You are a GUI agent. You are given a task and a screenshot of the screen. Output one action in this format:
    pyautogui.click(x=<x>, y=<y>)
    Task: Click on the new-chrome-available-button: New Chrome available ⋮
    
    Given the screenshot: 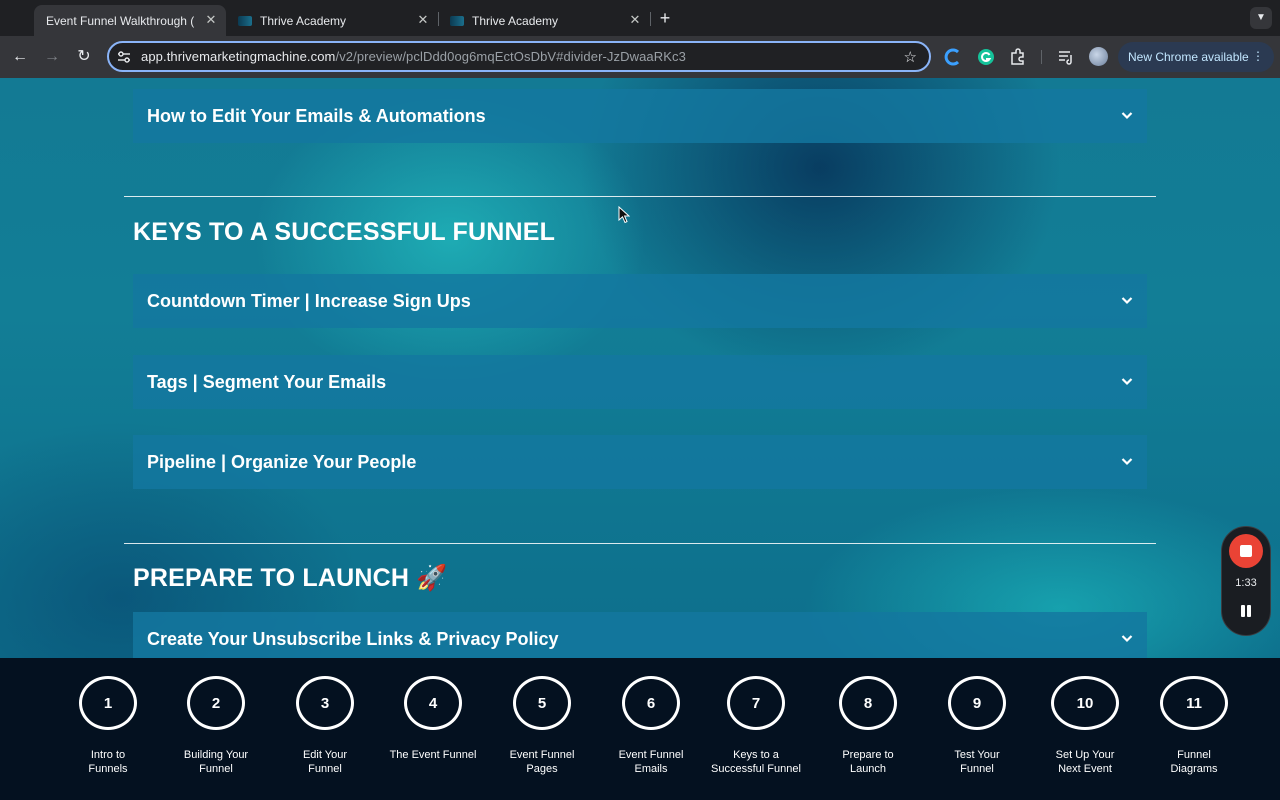 What is the action you would take?
    pyautogui.click(x=1196, y=57)
    